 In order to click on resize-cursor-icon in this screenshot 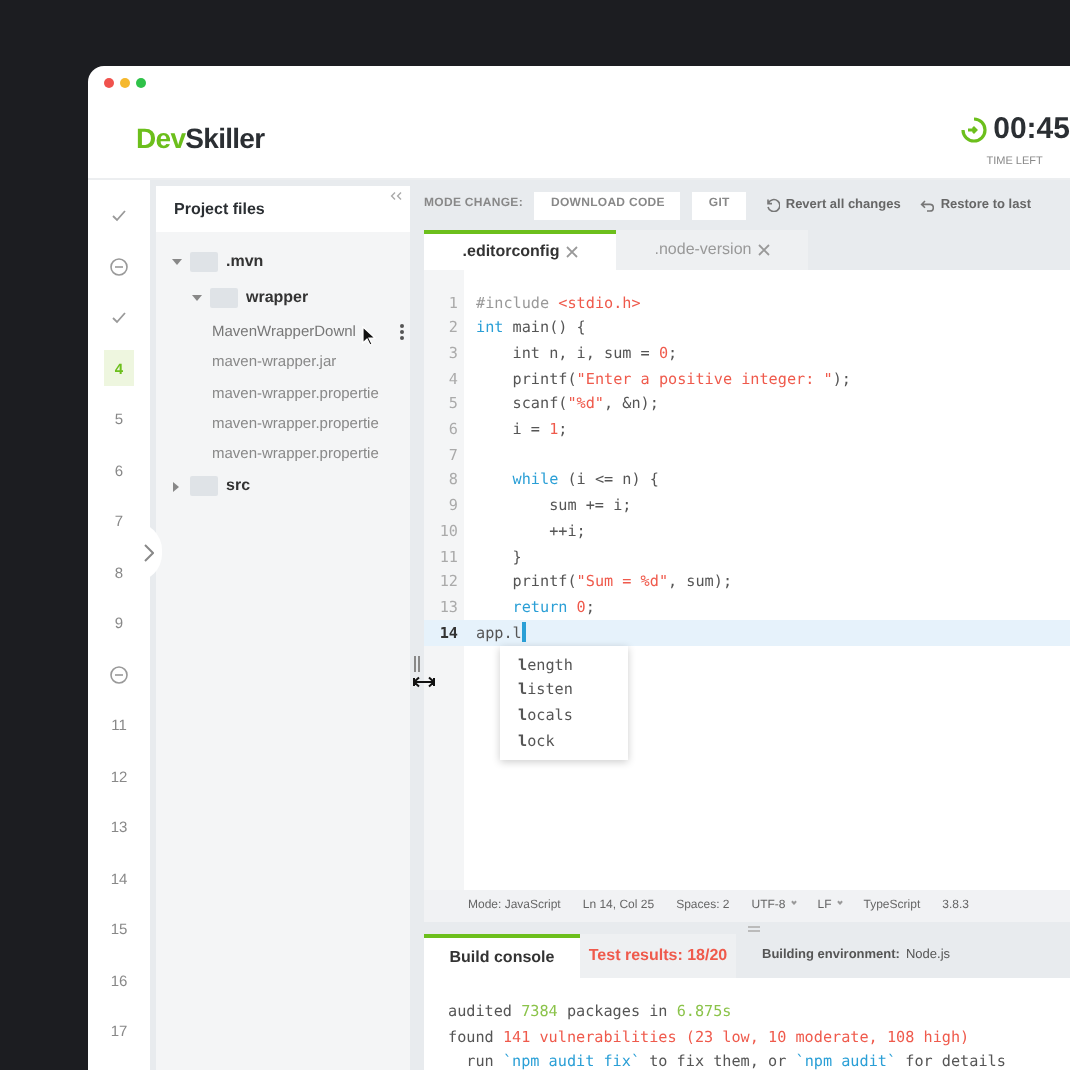, I will do `click(424, 682)`.